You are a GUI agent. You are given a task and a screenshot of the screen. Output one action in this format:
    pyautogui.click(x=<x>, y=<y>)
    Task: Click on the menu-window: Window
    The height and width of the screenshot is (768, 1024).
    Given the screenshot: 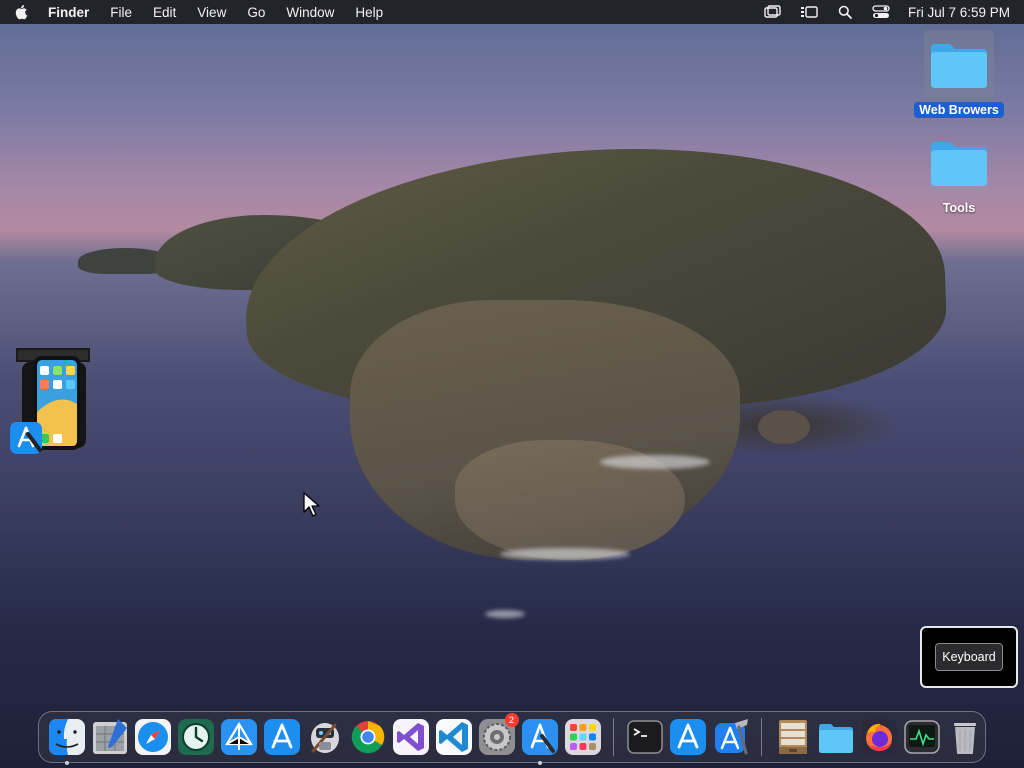 What is the action you would take?
    pyautogui.click(x=310, y=12)
    